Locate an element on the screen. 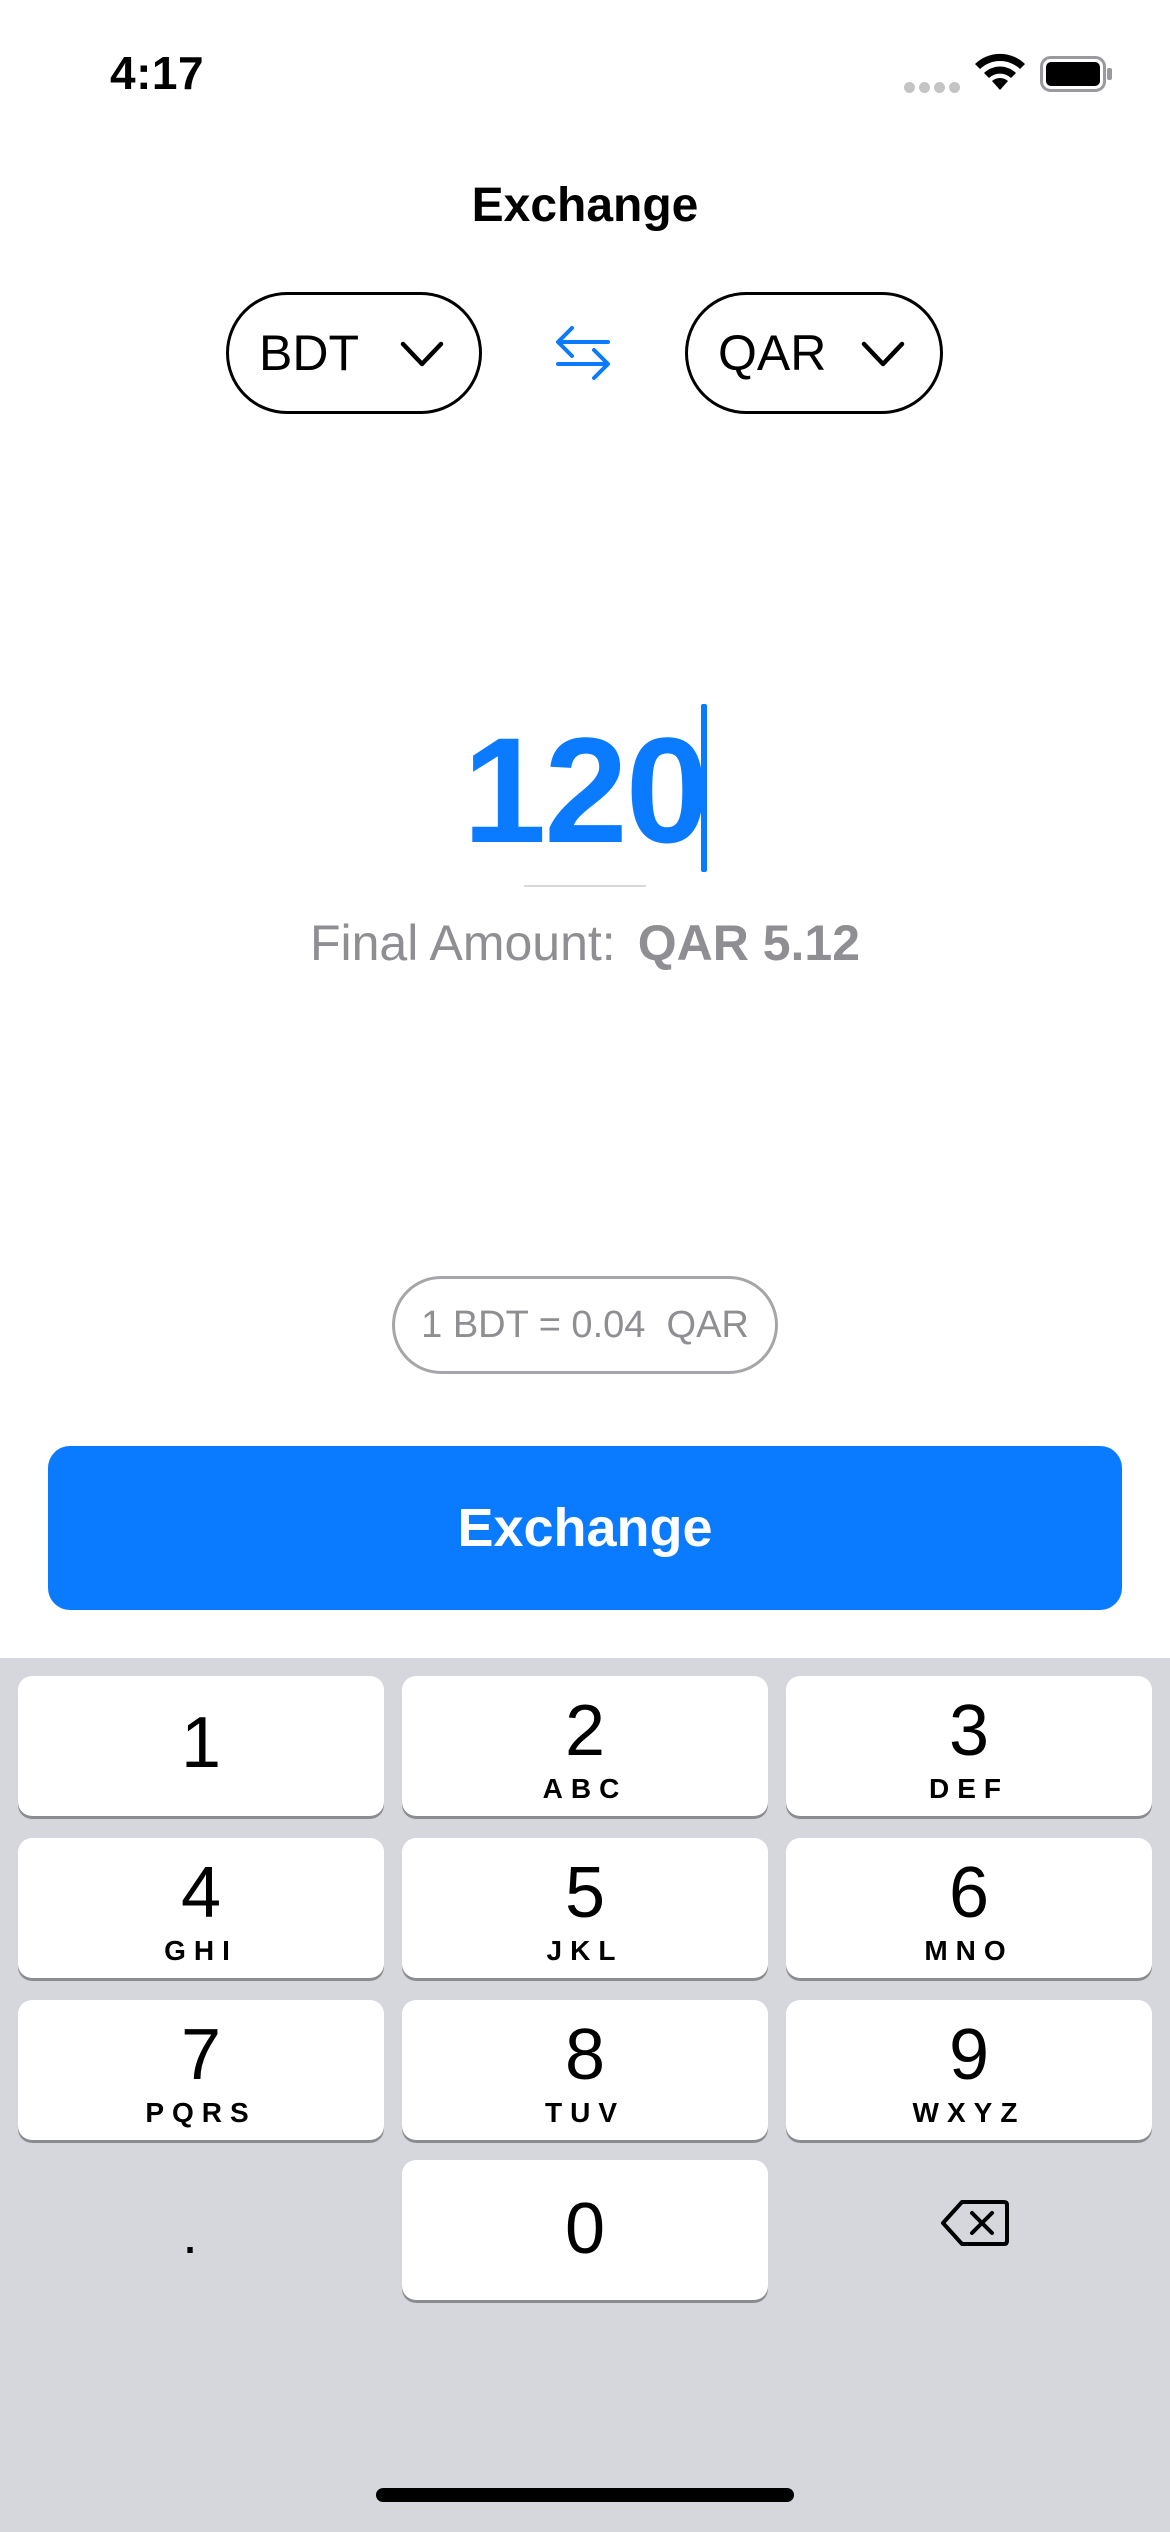 Image resolution: width=1170 pixels, height=2532 pixels. status-time: 4:17 is located at coordinates (157, 73).